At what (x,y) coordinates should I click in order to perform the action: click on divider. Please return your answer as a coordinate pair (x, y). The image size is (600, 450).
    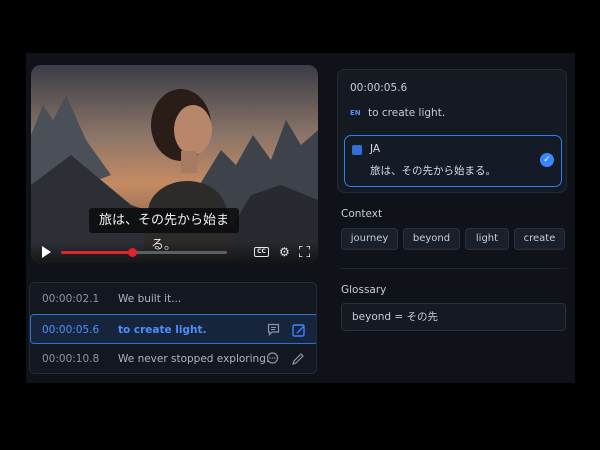
    Looking at the image, I should click on (453, 268).